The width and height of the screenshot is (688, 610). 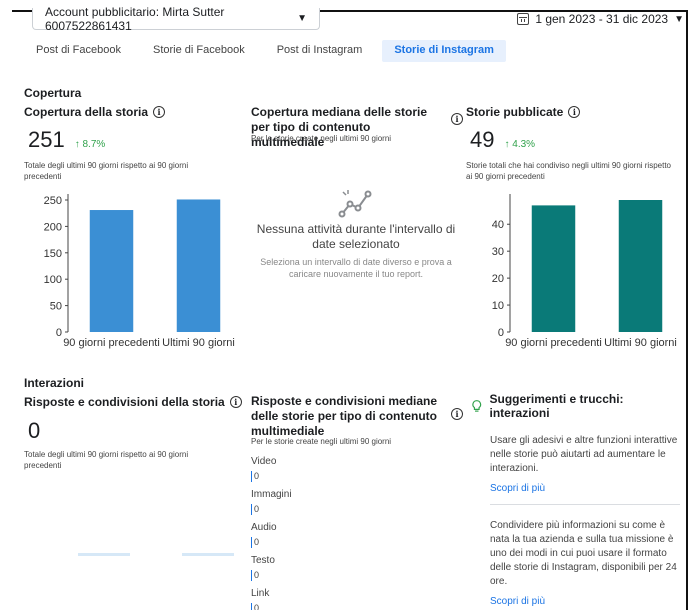 I want to click on replies-title: Risposte e condivisioni della storia i, so click(x=133, y=402).